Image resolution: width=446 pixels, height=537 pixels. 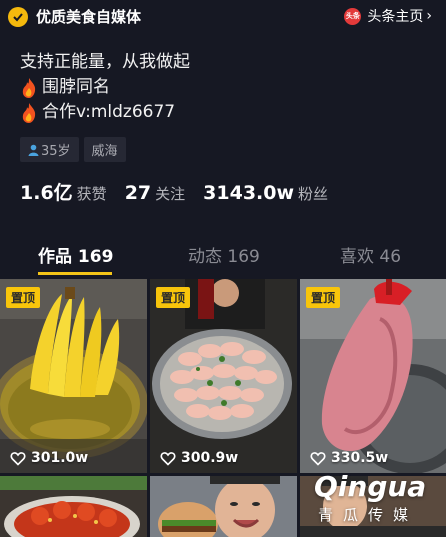 I want to click on likes-label: 获赞, so click(x=91, y=194).